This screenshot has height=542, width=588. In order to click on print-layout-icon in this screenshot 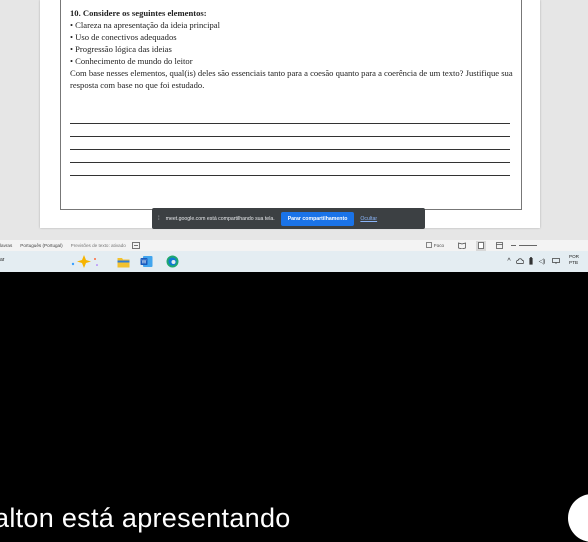, I will do `click(481, 245)`.